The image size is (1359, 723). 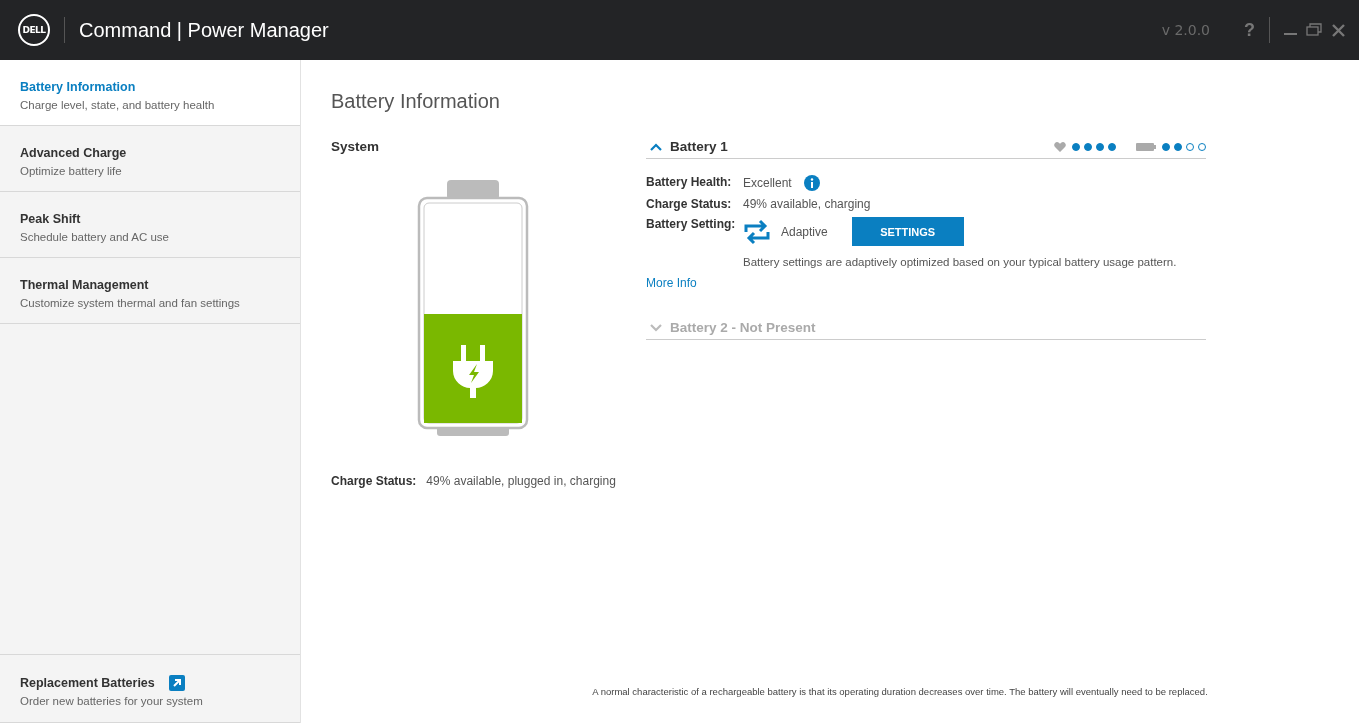 I want to click on sidebar-item-subtitle: Order new batteries for your system, so click(x=112, y=701).